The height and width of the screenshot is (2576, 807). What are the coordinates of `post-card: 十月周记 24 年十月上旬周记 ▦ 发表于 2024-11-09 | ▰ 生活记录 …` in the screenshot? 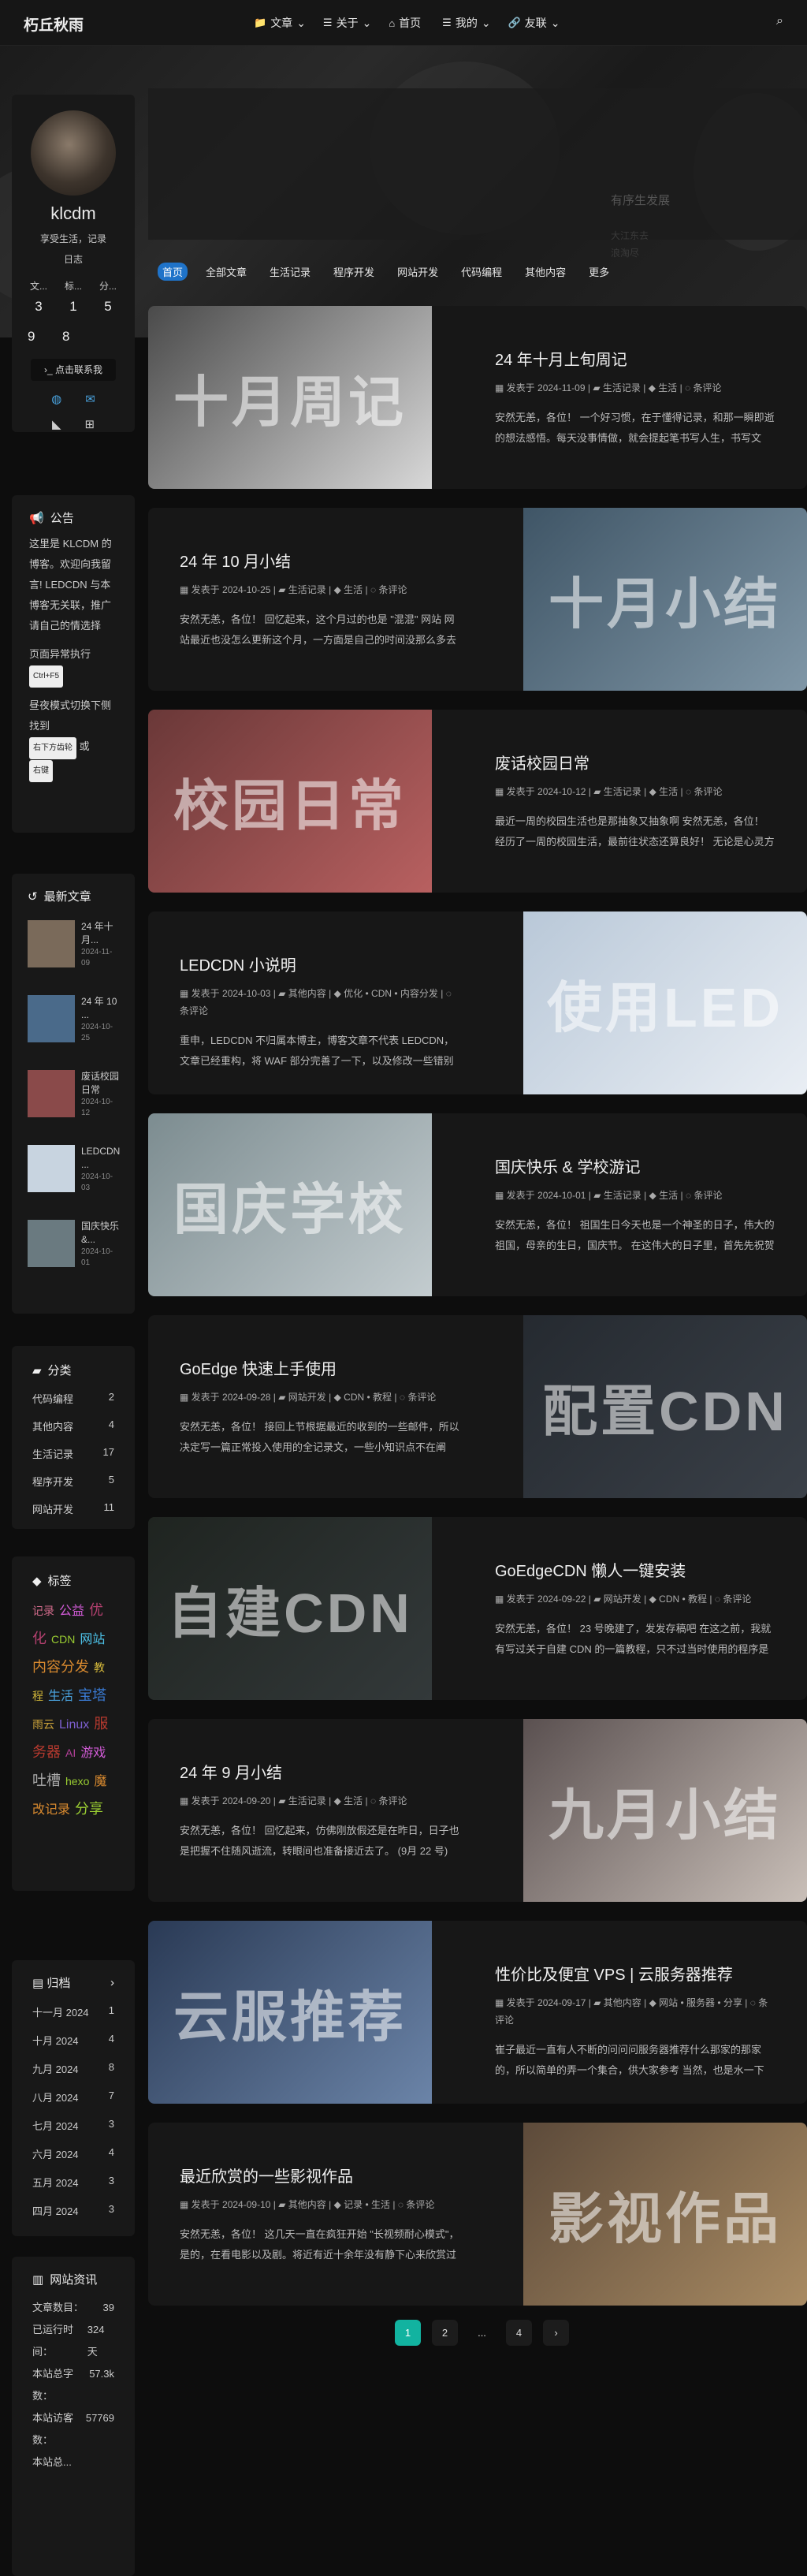 It's located at (478, 397).